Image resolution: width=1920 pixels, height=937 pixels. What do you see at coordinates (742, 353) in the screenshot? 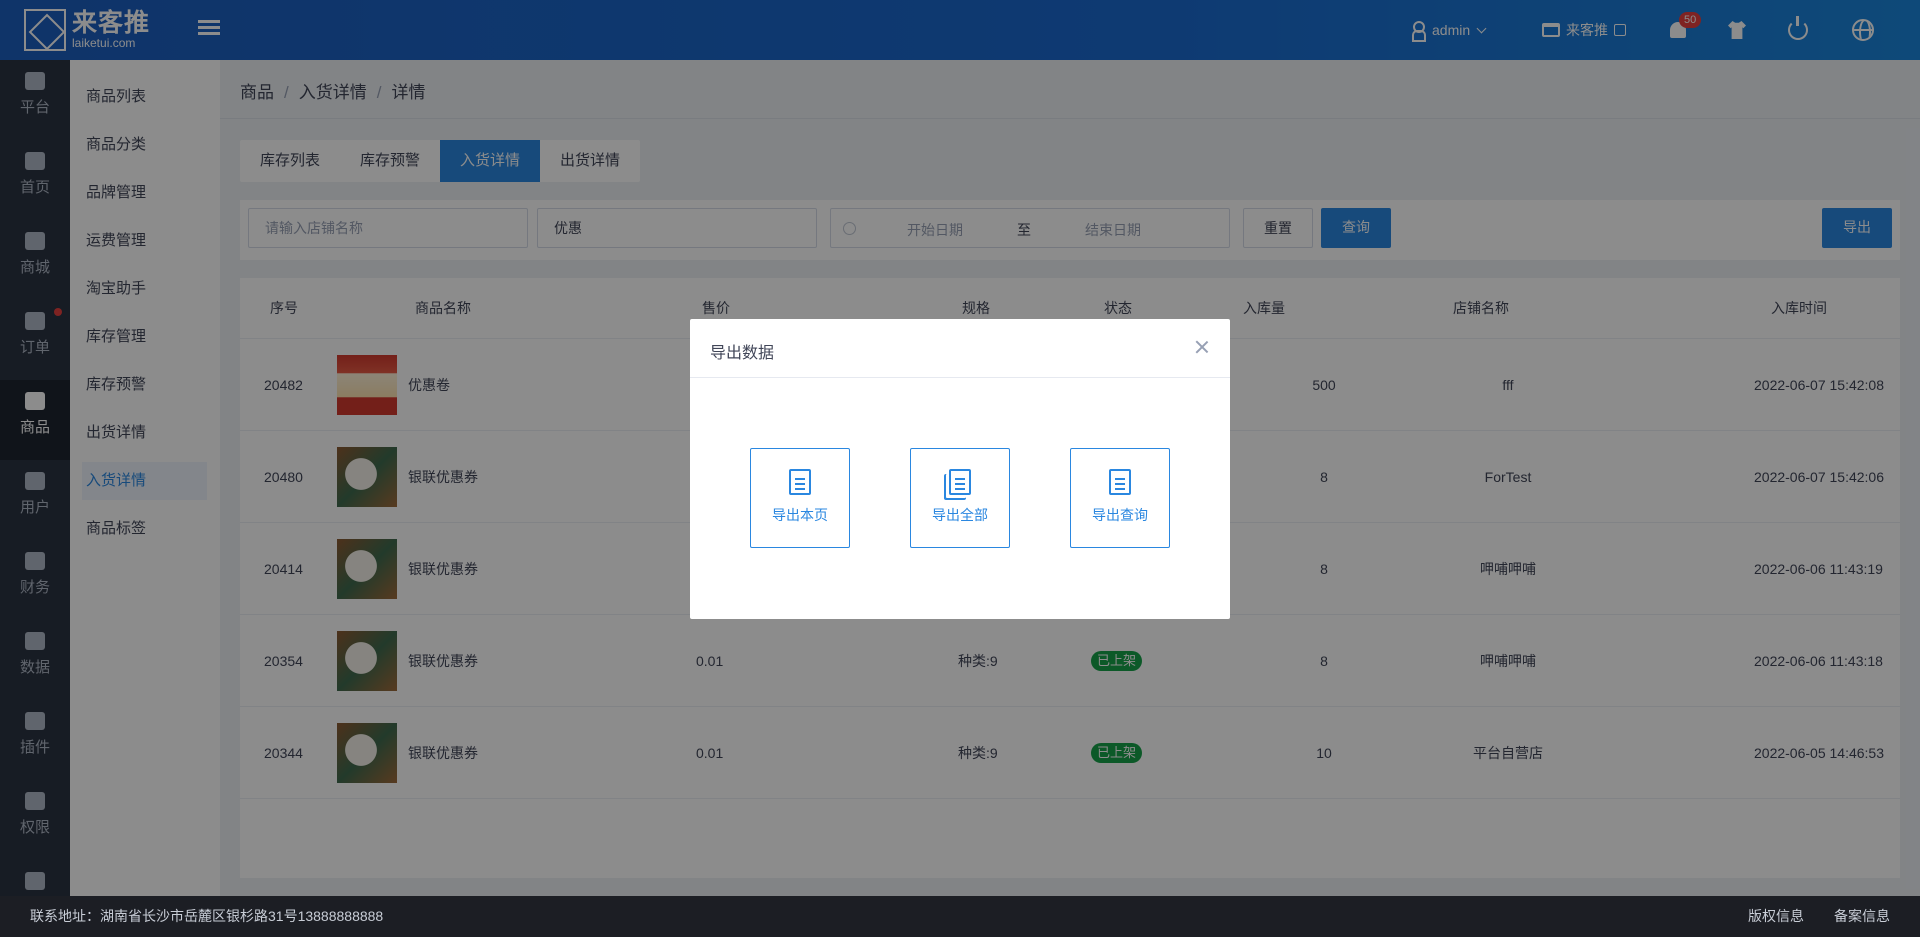
I see `dialog-title: 导出数据` at bounding box center [742, 353].